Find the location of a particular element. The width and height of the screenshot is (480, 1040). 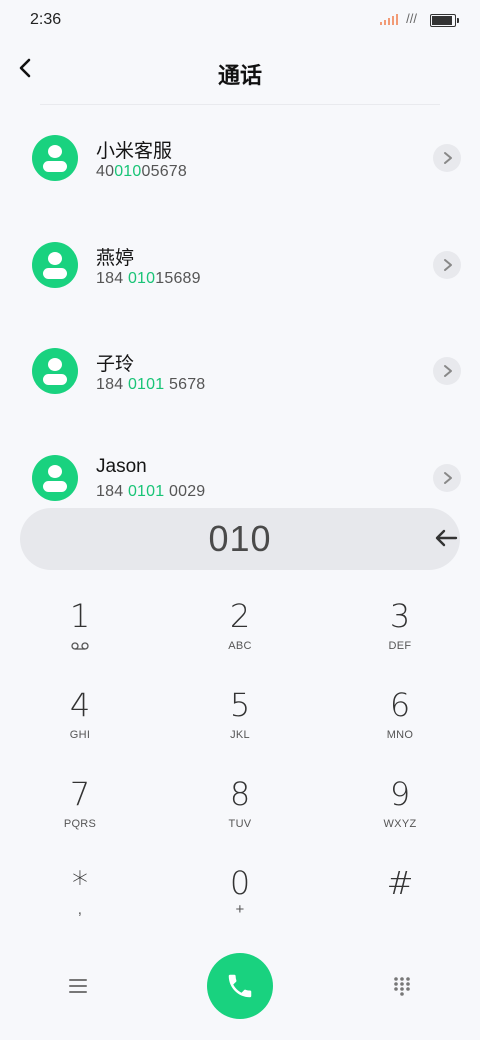

key-5: 5 JKL is located at coordinates (240, 727).